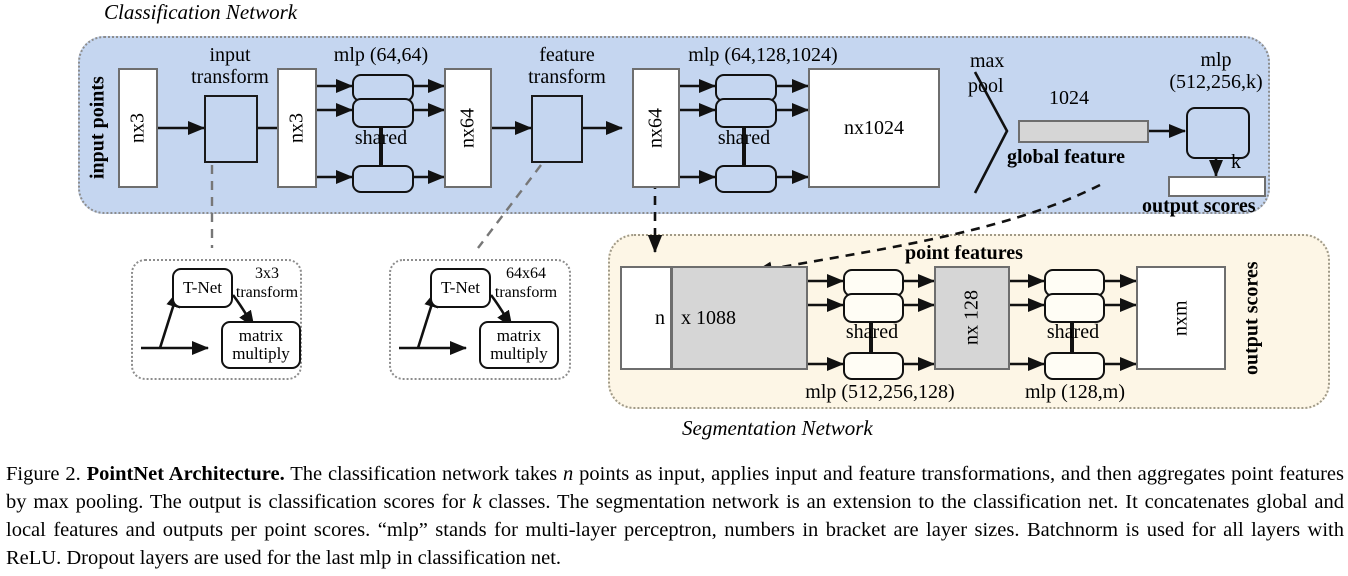  What do you see at coordinates (1199, 206) in the screenshot?
I see `class-output-scores-label: output scores` at bounding box center [1199, 206].